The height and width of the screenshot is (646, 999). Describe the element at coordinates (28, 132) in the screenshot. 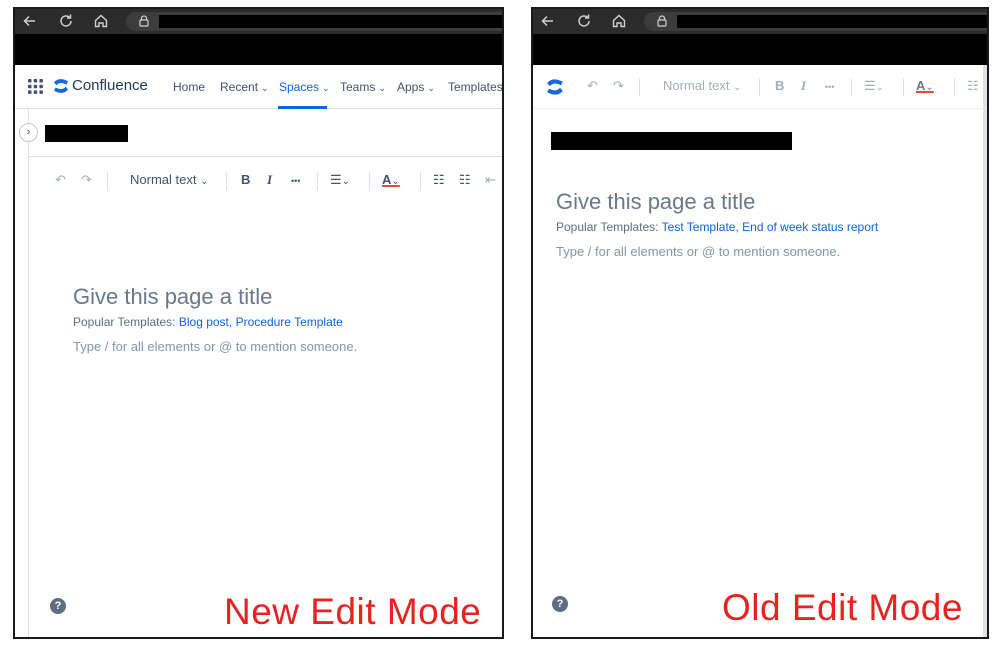

I see `expand-sidebar-button: ›` at that location.